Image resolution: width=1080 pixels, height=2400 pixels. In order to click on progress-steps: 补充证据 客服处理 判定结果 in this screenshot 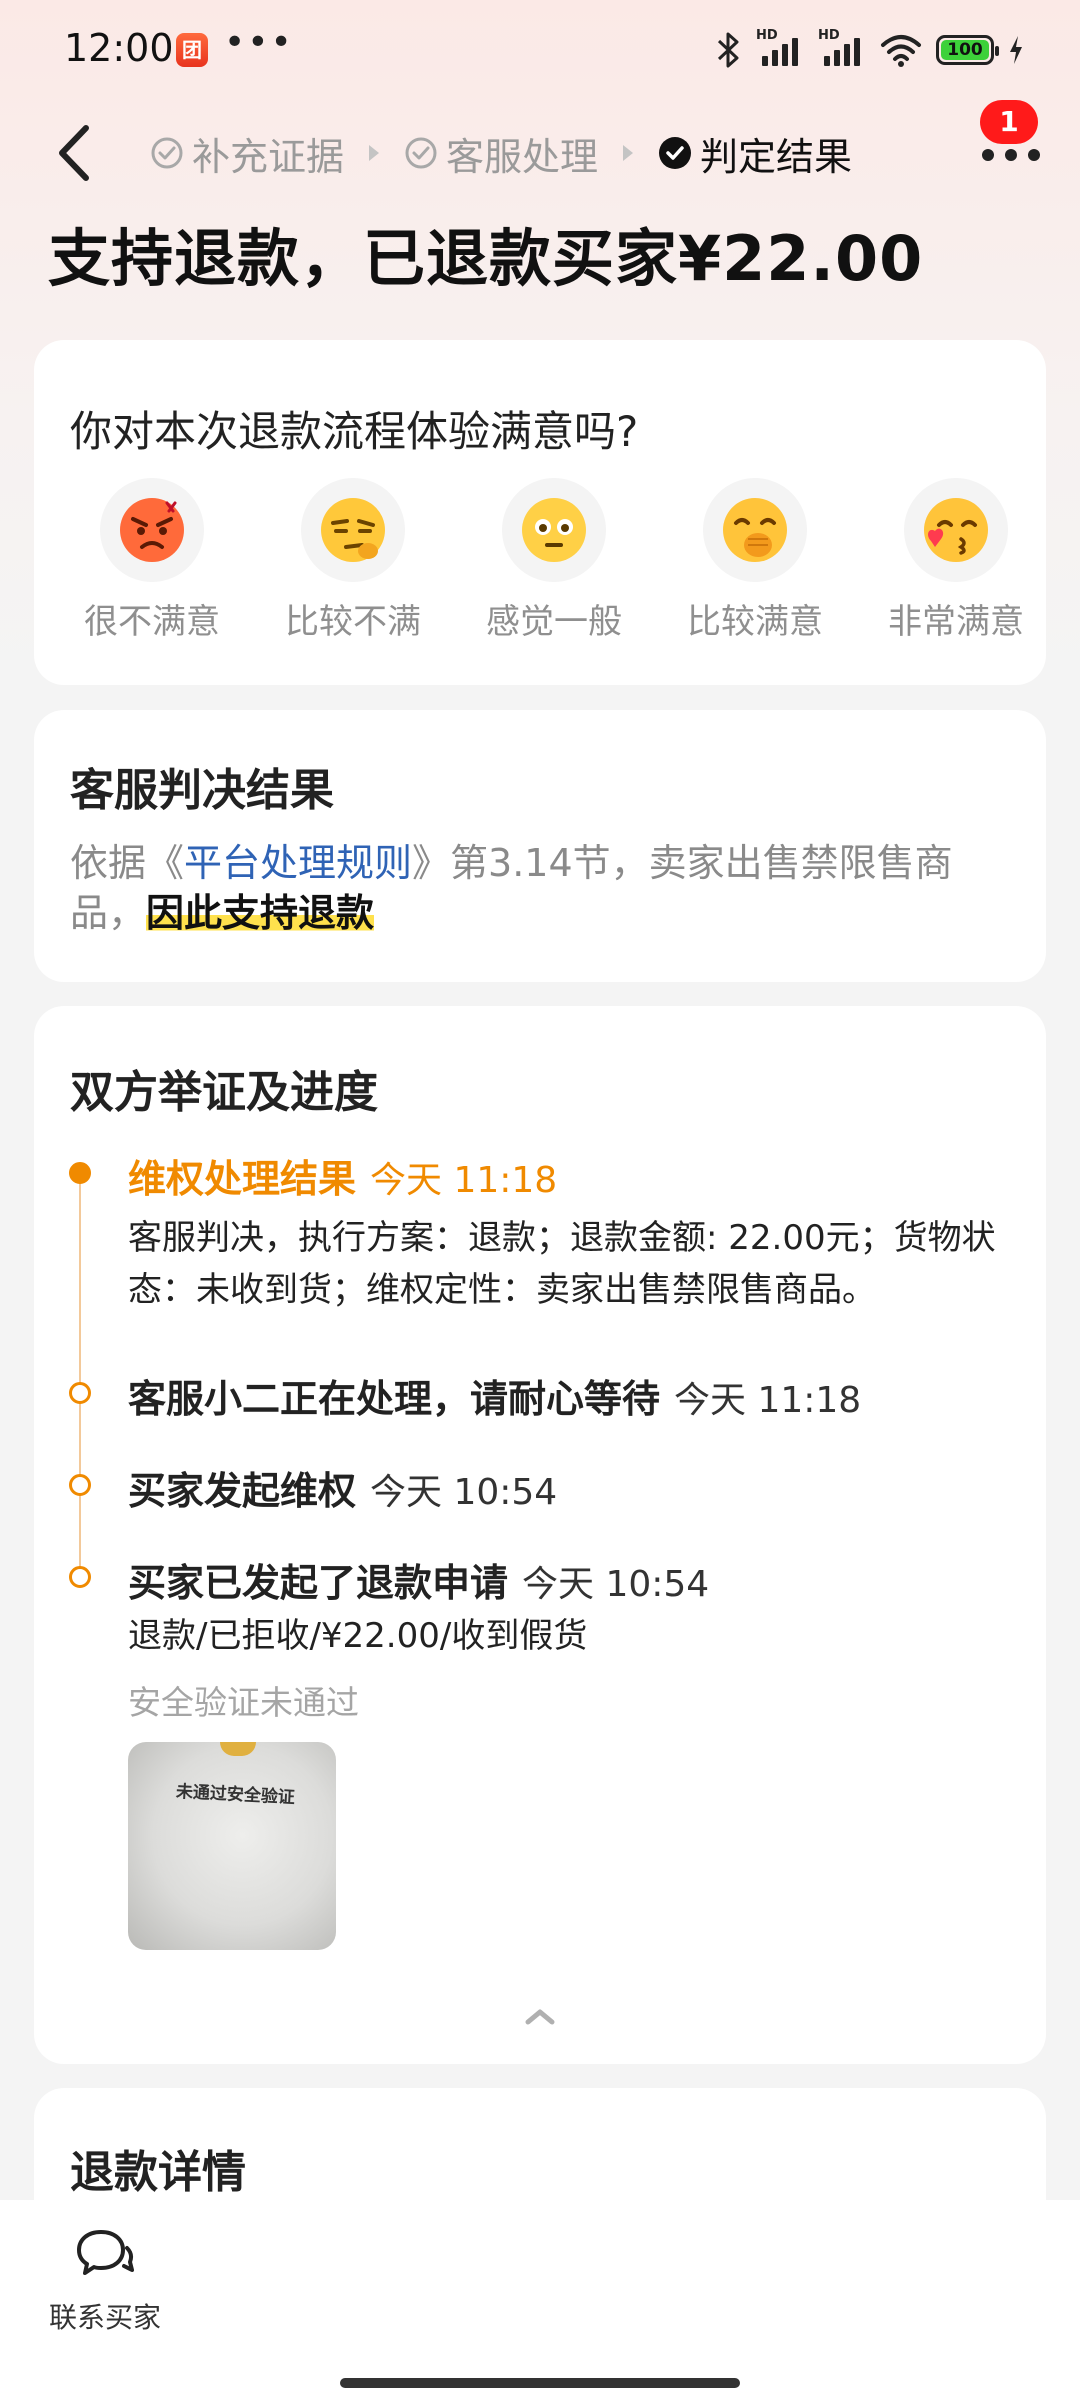, I will do `click(501, 153)`.